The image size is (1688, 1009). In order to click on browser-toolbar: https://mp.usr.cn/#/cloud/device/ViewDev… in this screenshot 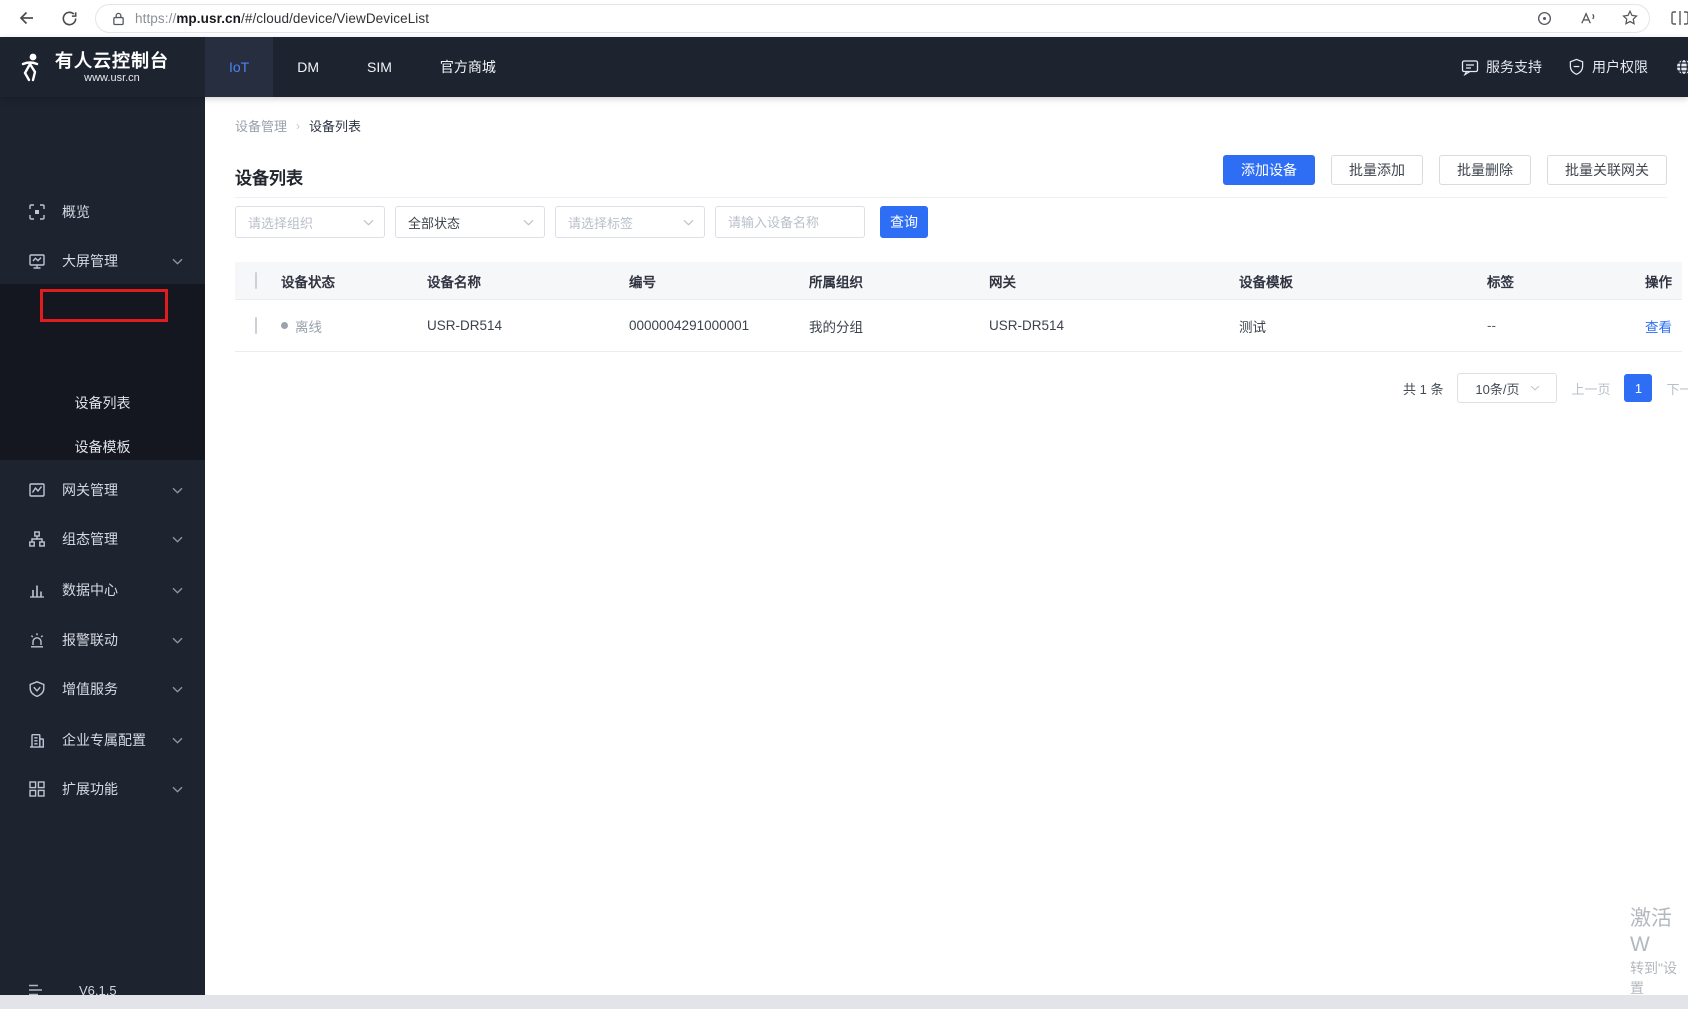, I will do `click(844, 18)`.